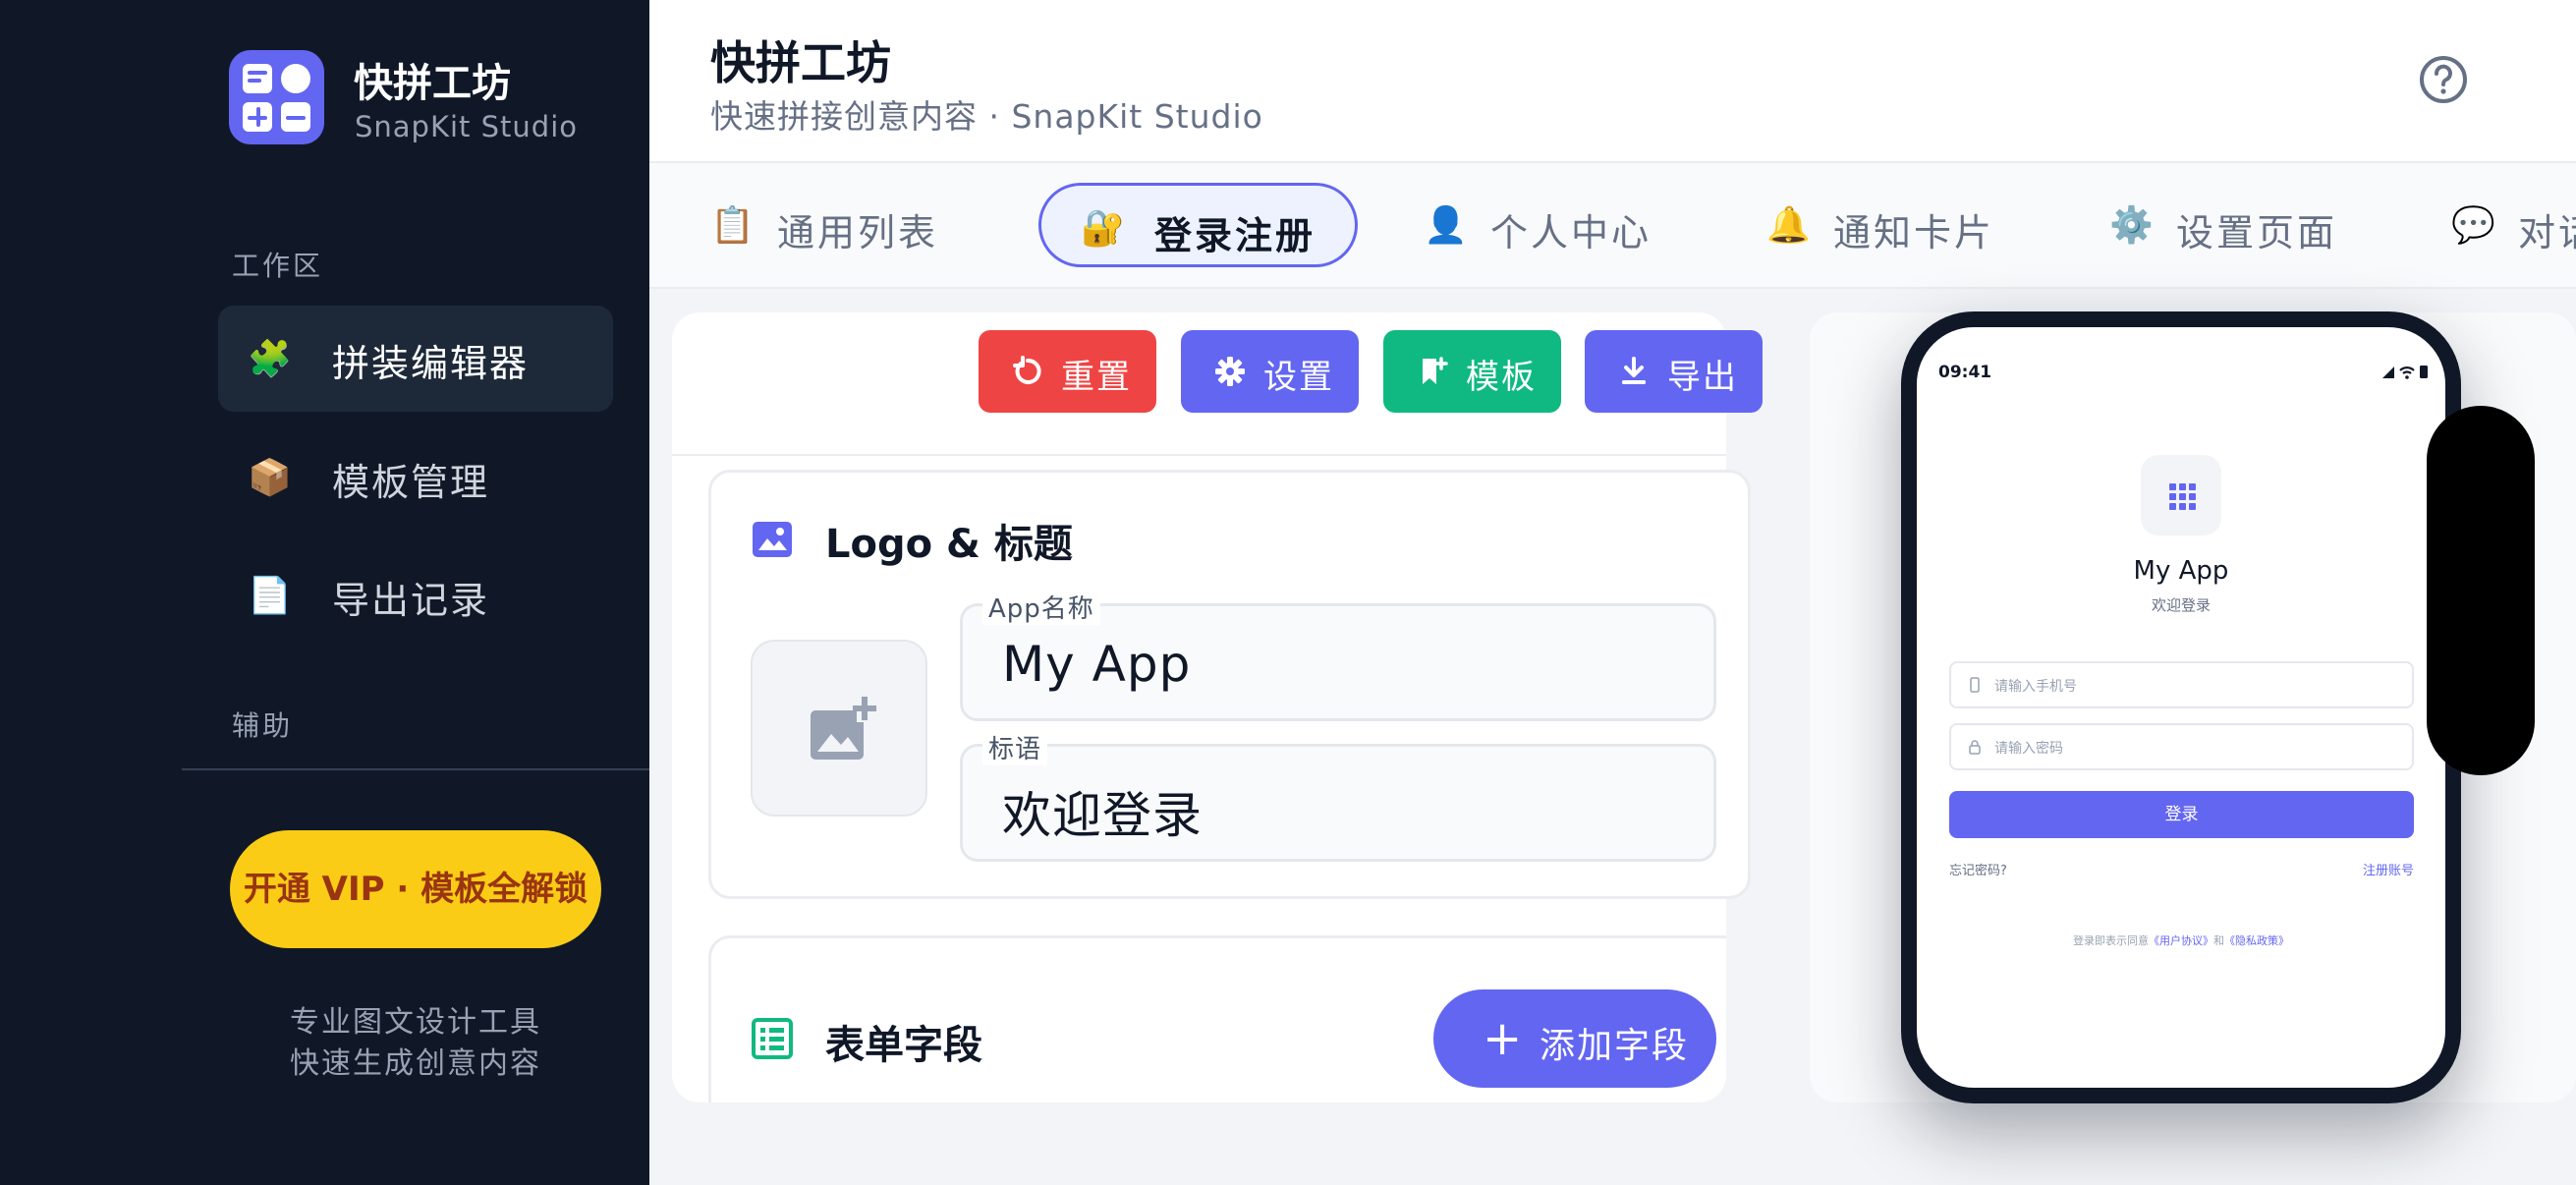 This screenshot has width=2576, height=1185. I want to click on app-name-label: App名称, so click(1041, 607).